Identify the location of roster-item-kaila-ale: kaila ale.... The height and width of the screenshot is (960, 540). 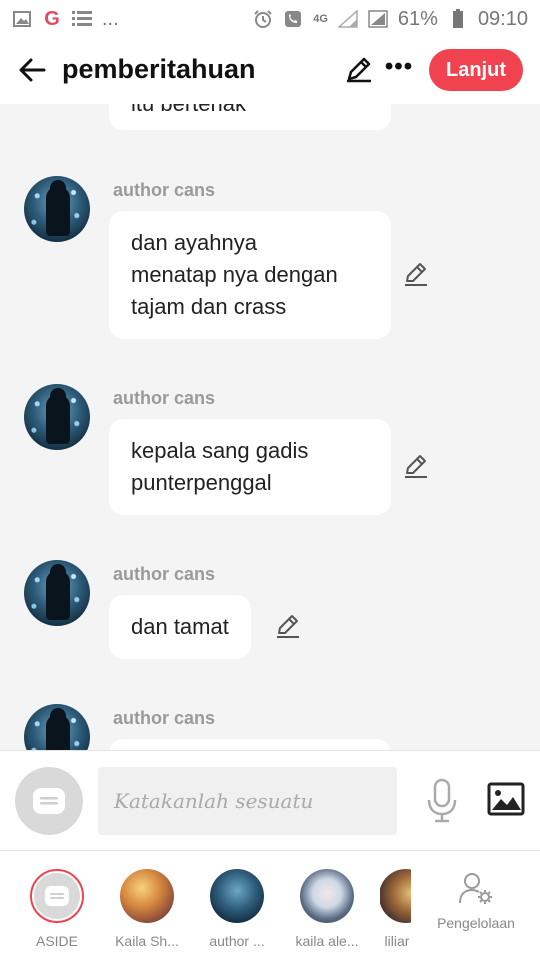
(327, 909).